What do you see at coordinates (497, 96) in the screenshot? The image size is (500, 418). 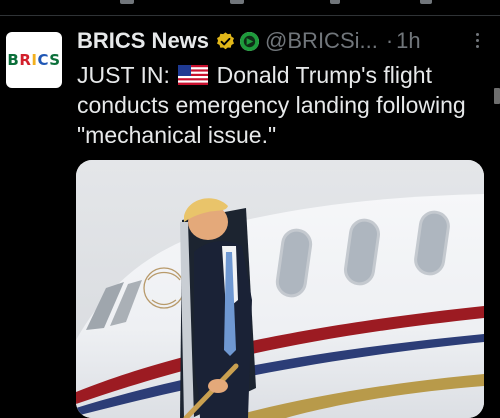 I see `scrollbar-thumb` at bounding box center [497, 96].